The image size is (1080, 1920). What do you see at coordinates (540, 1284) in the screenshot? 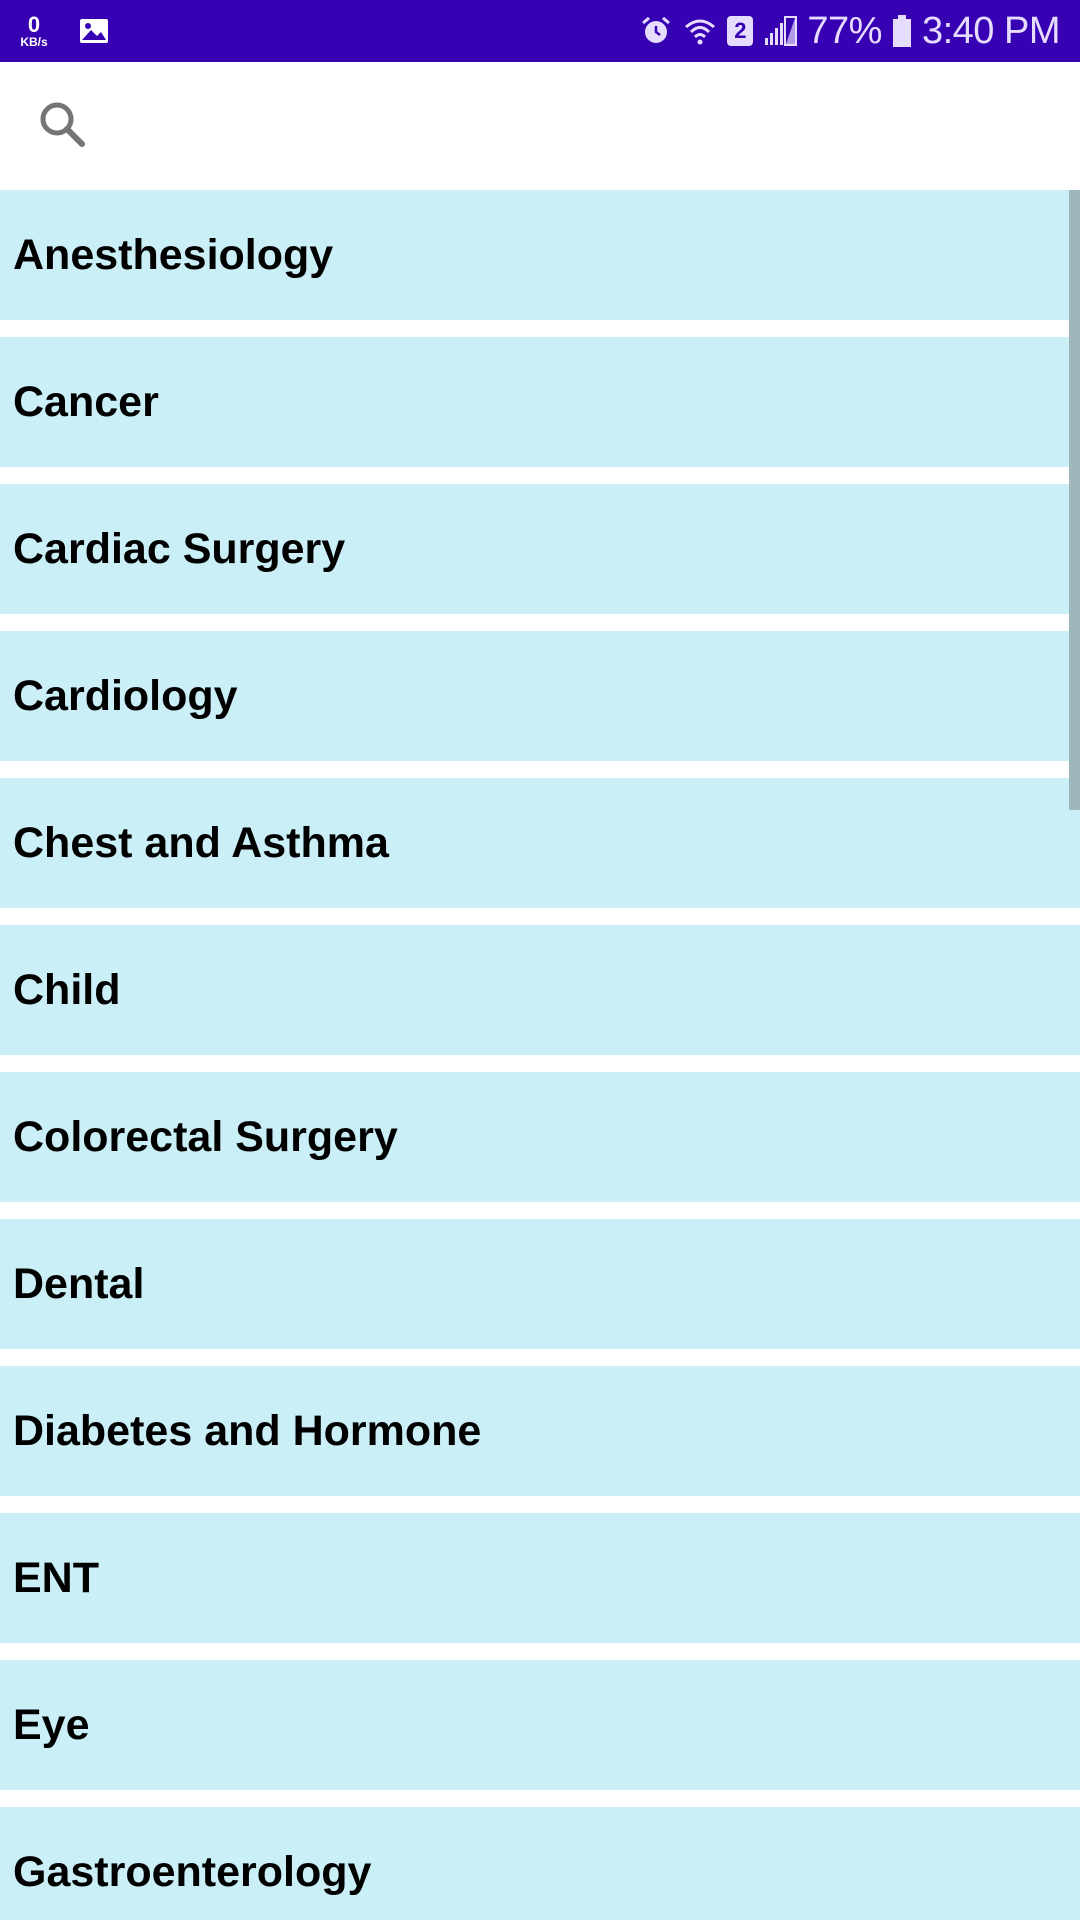
I see `list-item-dental: Dental` at bounding box center [540, 1284].